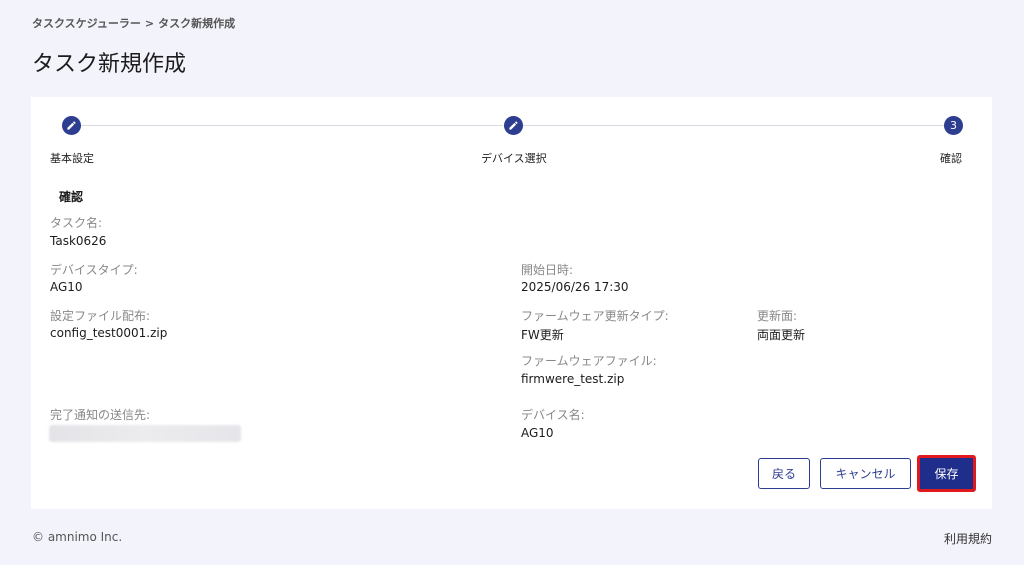 This screenshot has width=1024, height=565. I want to click on step-2-indicator, so click(513, 125).